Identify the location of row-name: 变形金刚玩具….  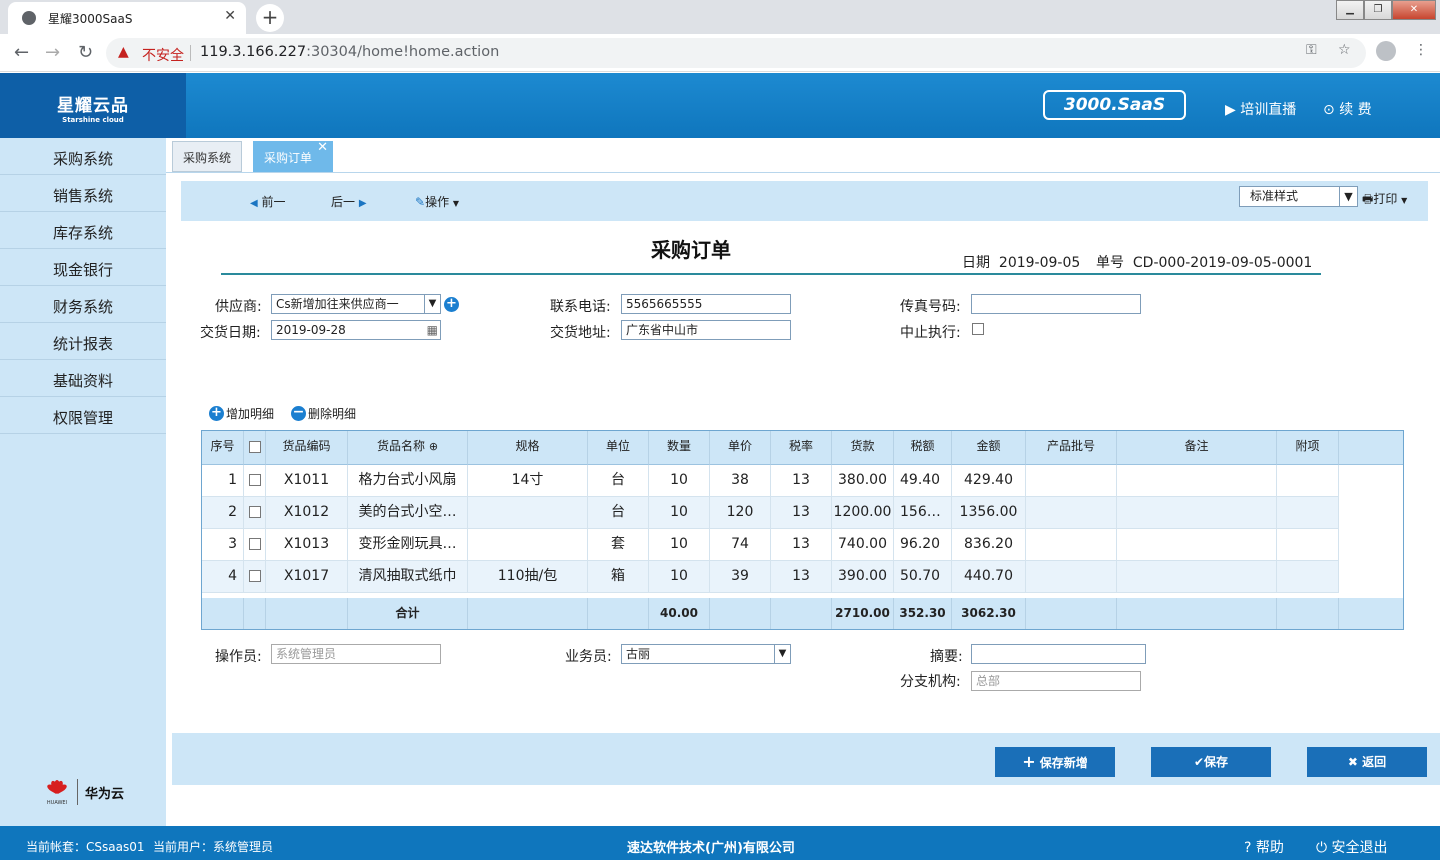
(408, 545).